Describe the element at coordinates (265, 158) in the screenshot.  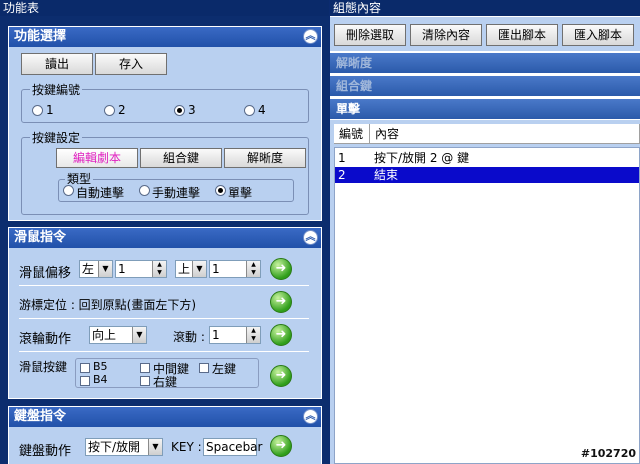
I see `tab-resolution: 解晰度` at that location.